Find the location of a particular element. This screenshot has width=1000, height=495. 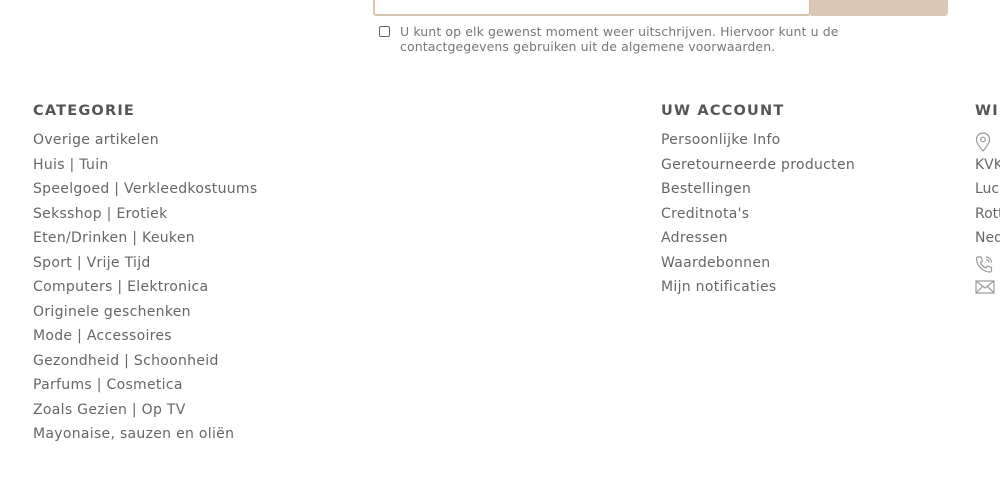

account-link: Waardebonnen is located at coordinates (758, 263).